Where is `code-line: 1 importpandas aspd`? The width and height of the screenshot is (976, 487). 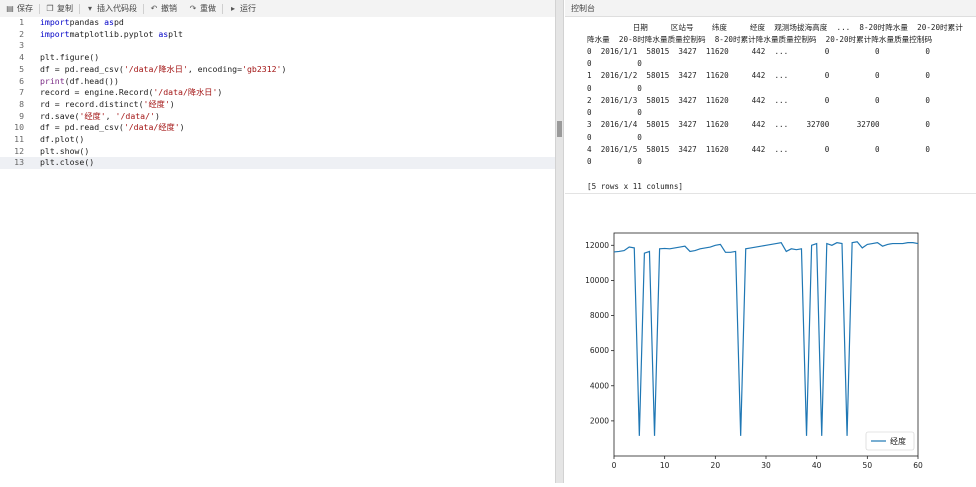 code-line: 1 importpandas aspd is located at coordinates (277, 23).